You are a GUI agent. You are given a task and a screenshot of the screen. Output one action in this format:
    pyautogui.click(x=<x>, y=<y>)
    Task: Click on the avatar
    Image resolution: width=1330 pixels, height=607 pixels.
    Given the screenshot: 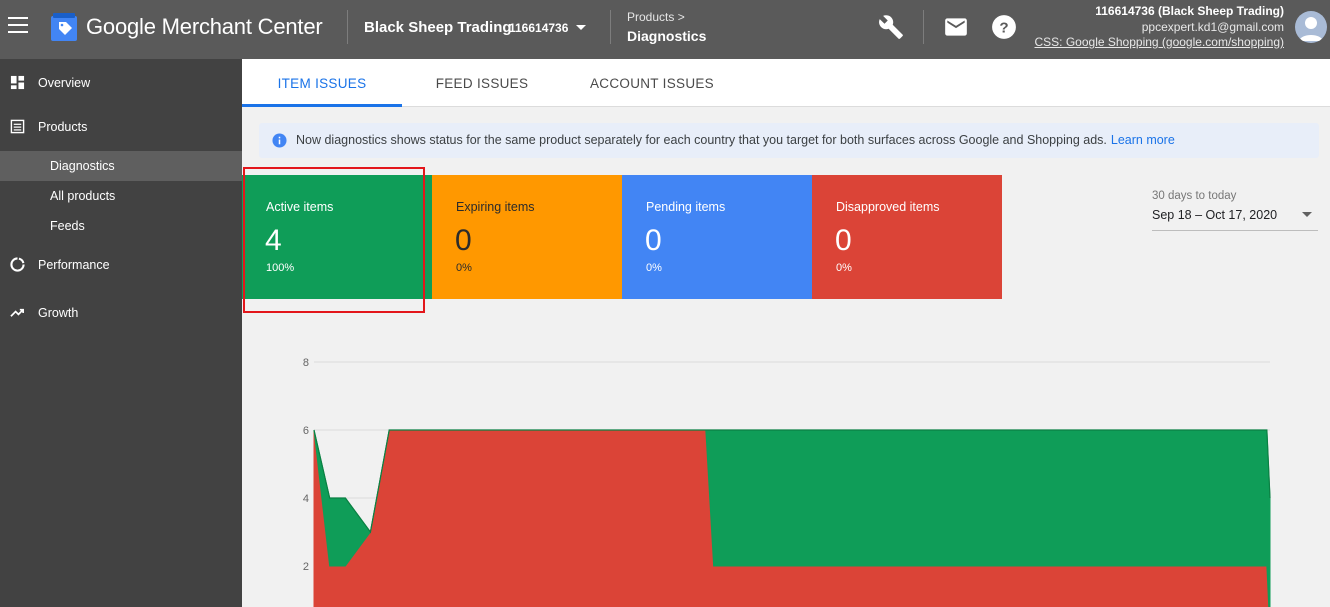 What is the action you would take?
    pyautogui.click(x=1311, y=27)
    